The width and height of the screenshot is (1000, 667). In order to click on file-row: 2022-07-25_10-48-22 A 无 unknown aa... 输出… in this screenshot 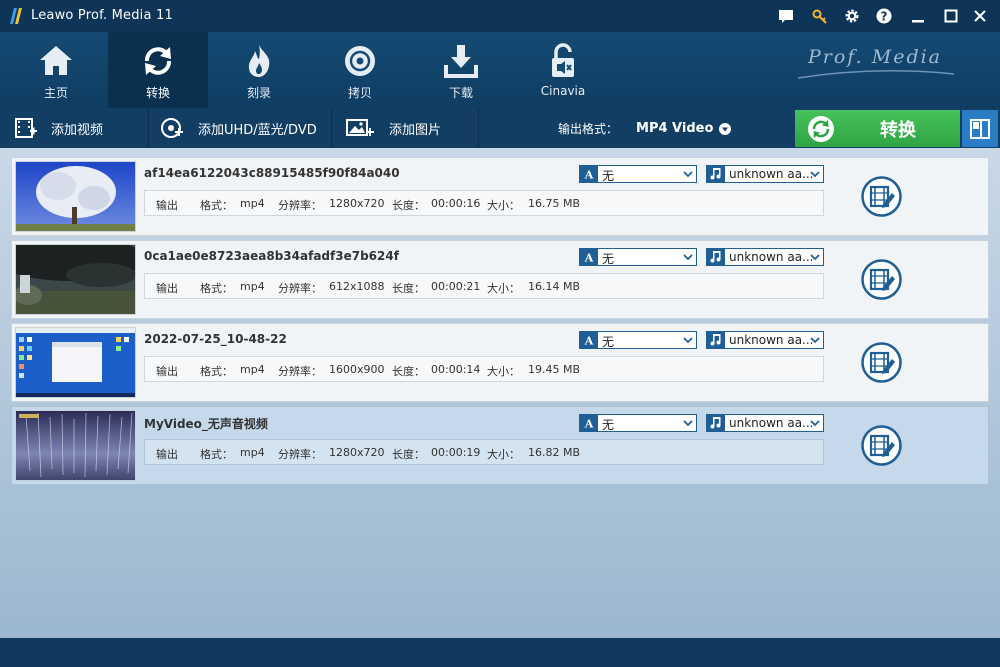, I will do `click(500, 362)`.